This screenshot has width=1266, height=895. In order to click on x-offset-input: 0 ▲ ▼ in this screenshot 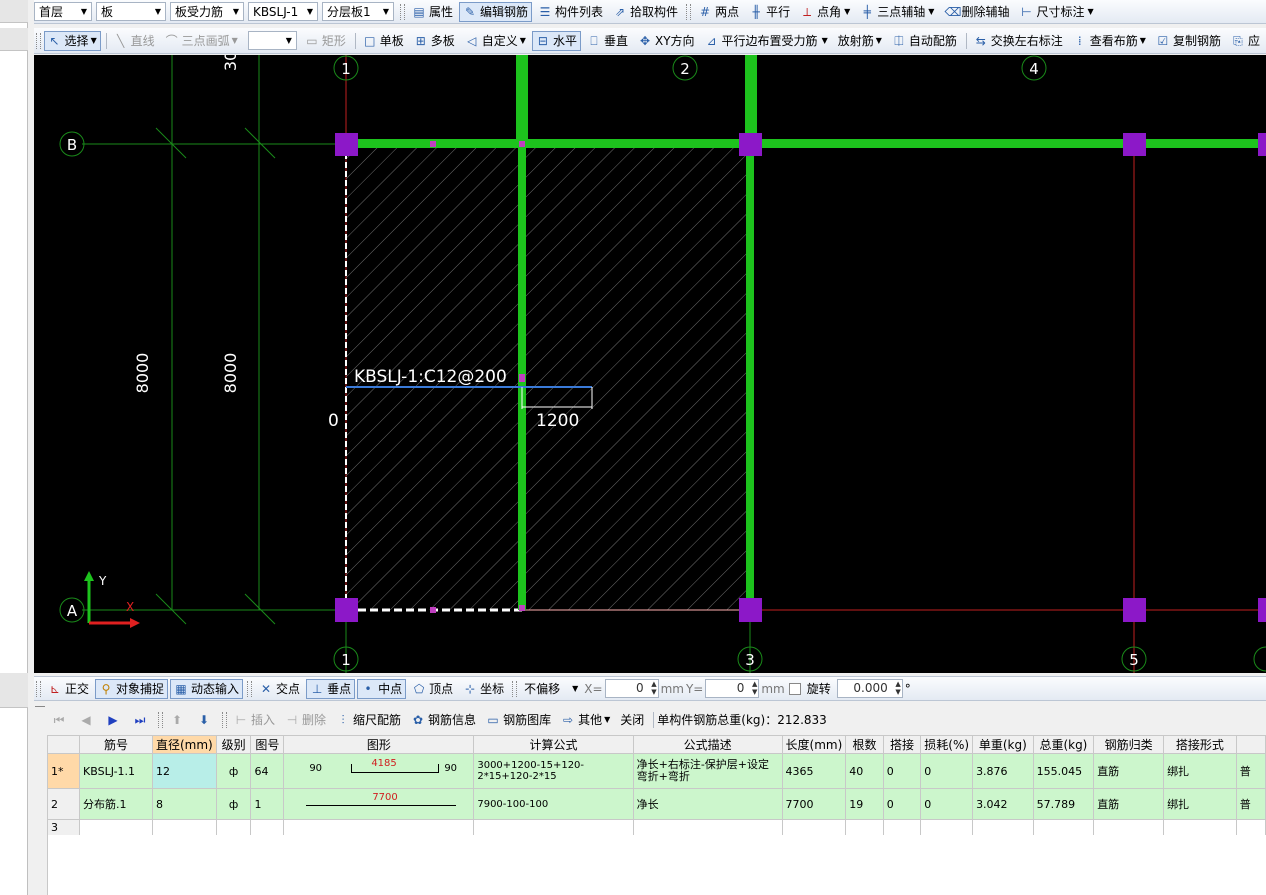, I will do `click(631, 688)`.